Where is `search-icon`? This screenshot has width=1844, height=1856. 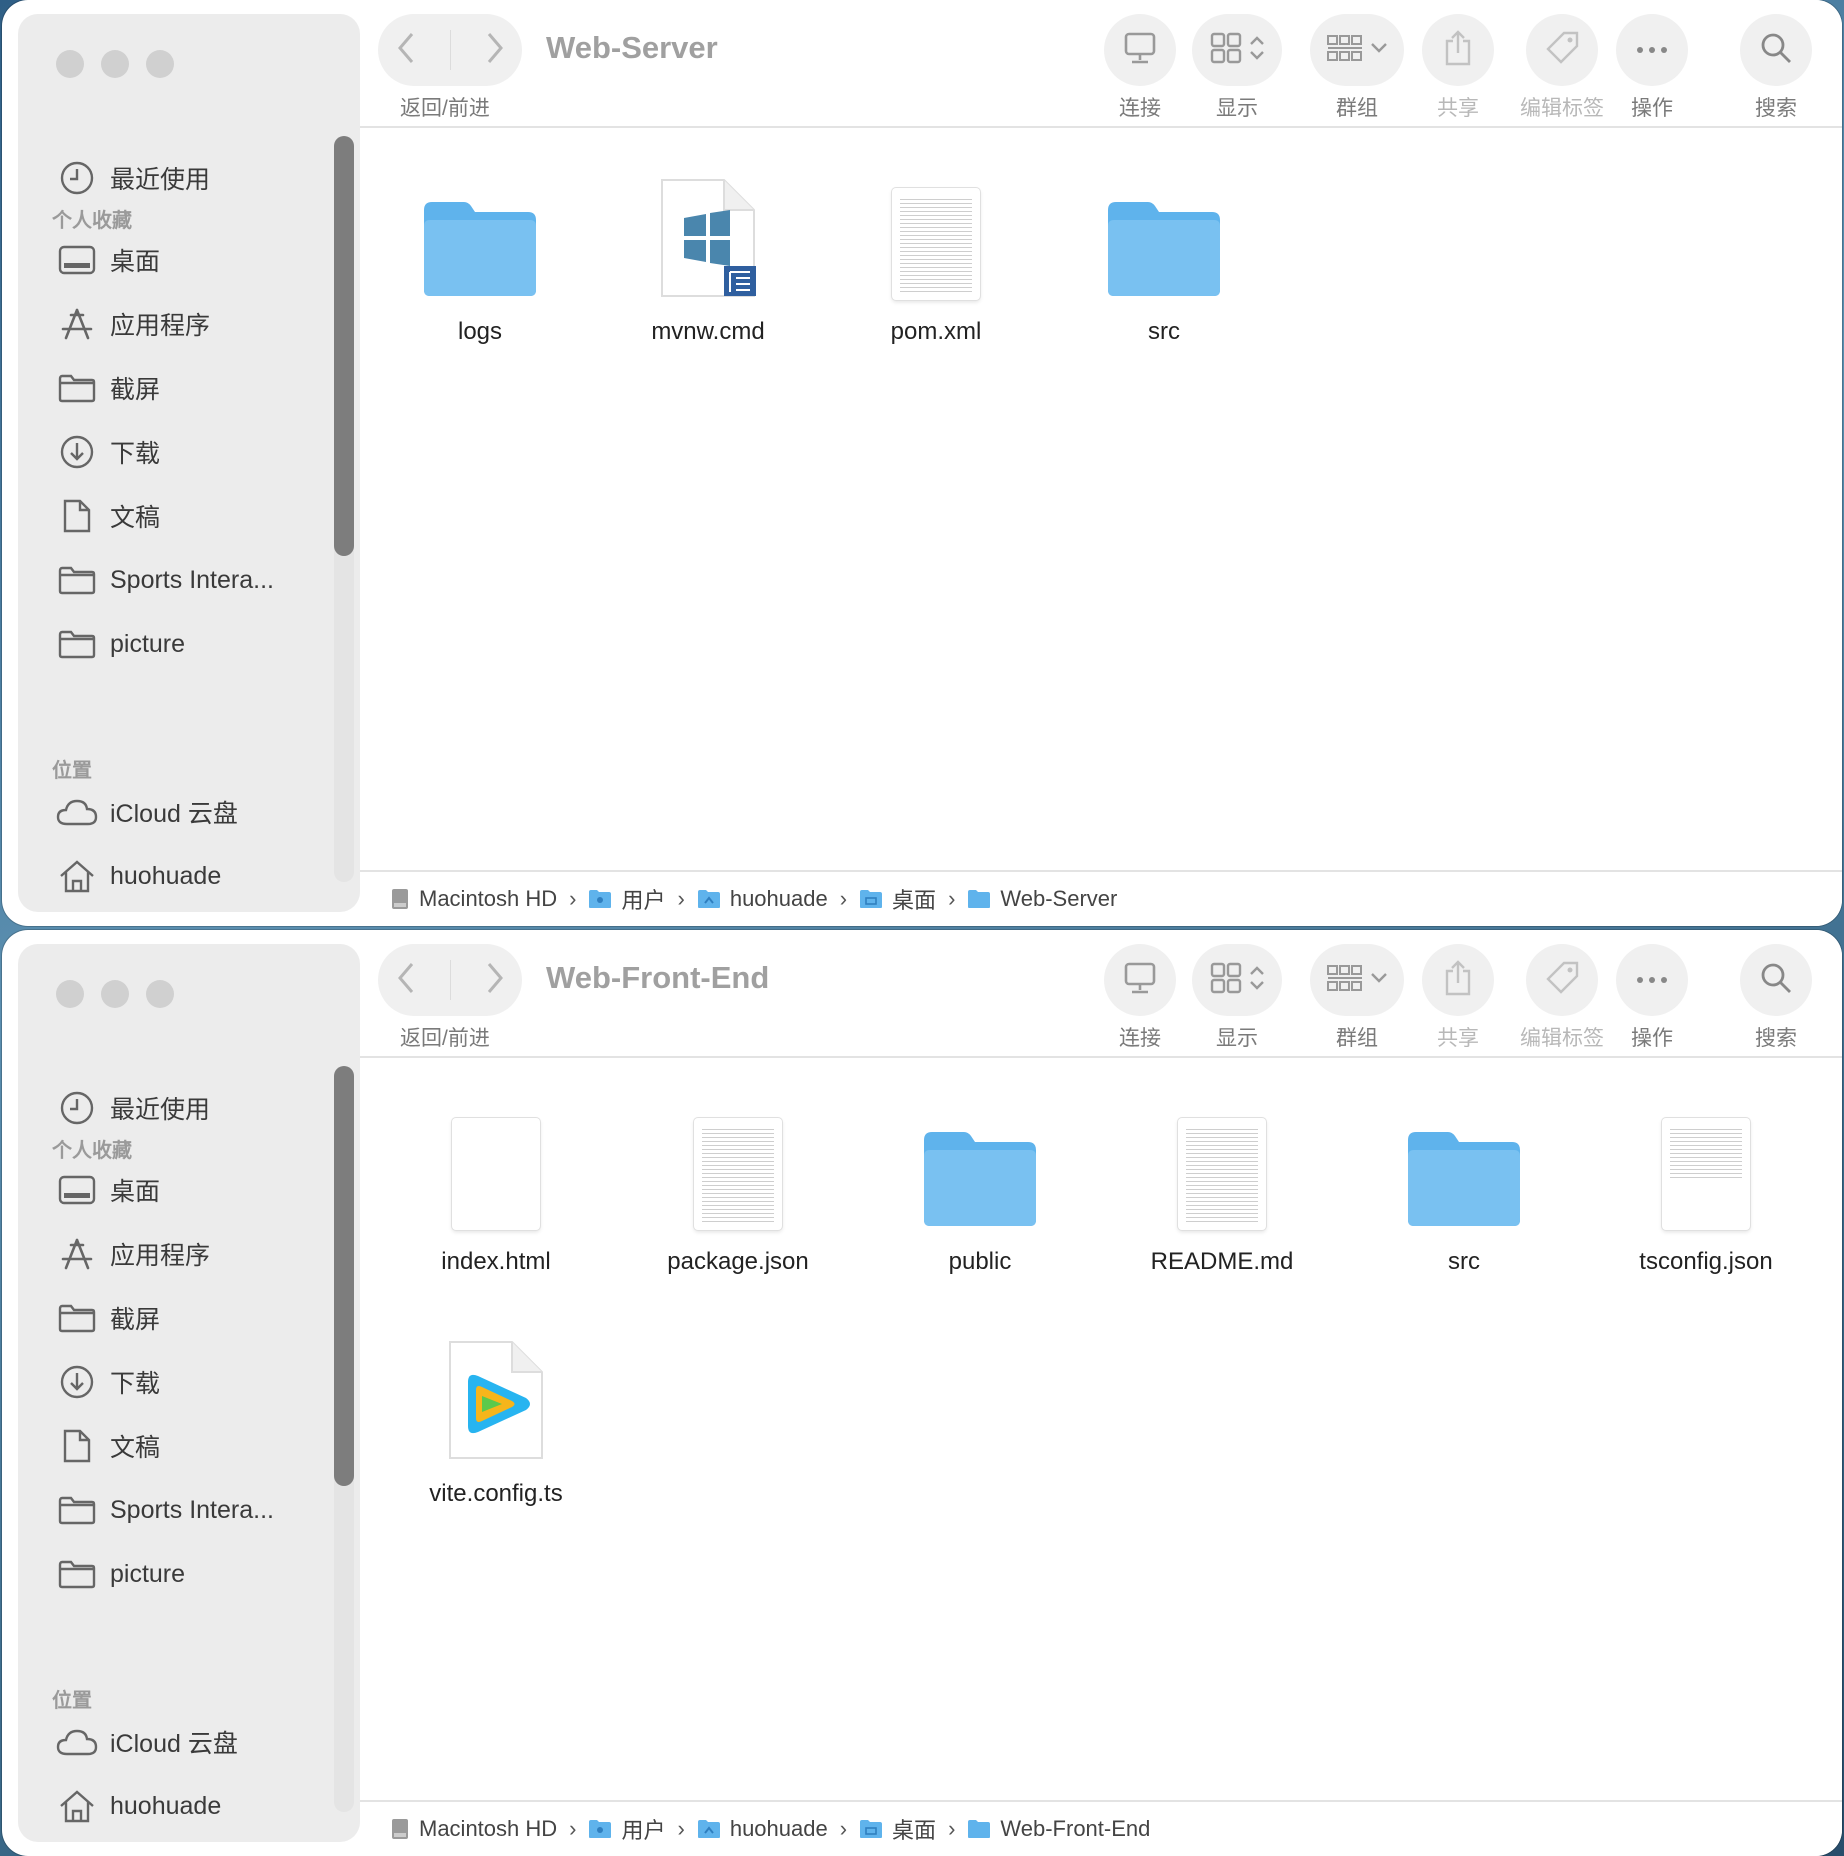 search-icon is located at coordinates (1776, 980).